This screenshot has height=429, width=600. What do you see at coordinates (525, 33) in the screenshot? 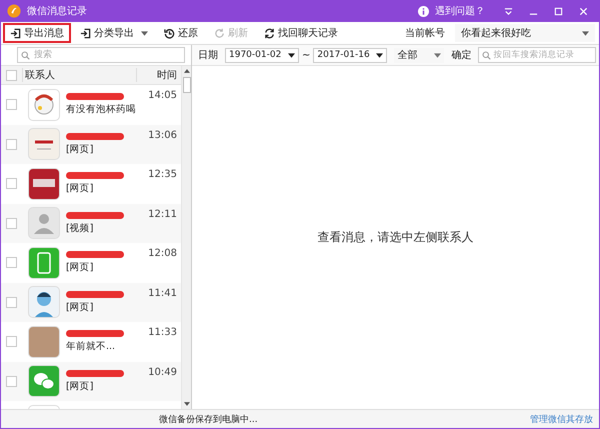
I see `account-dropdown: 你看起来很好吃` at bounding box center [525, 33].